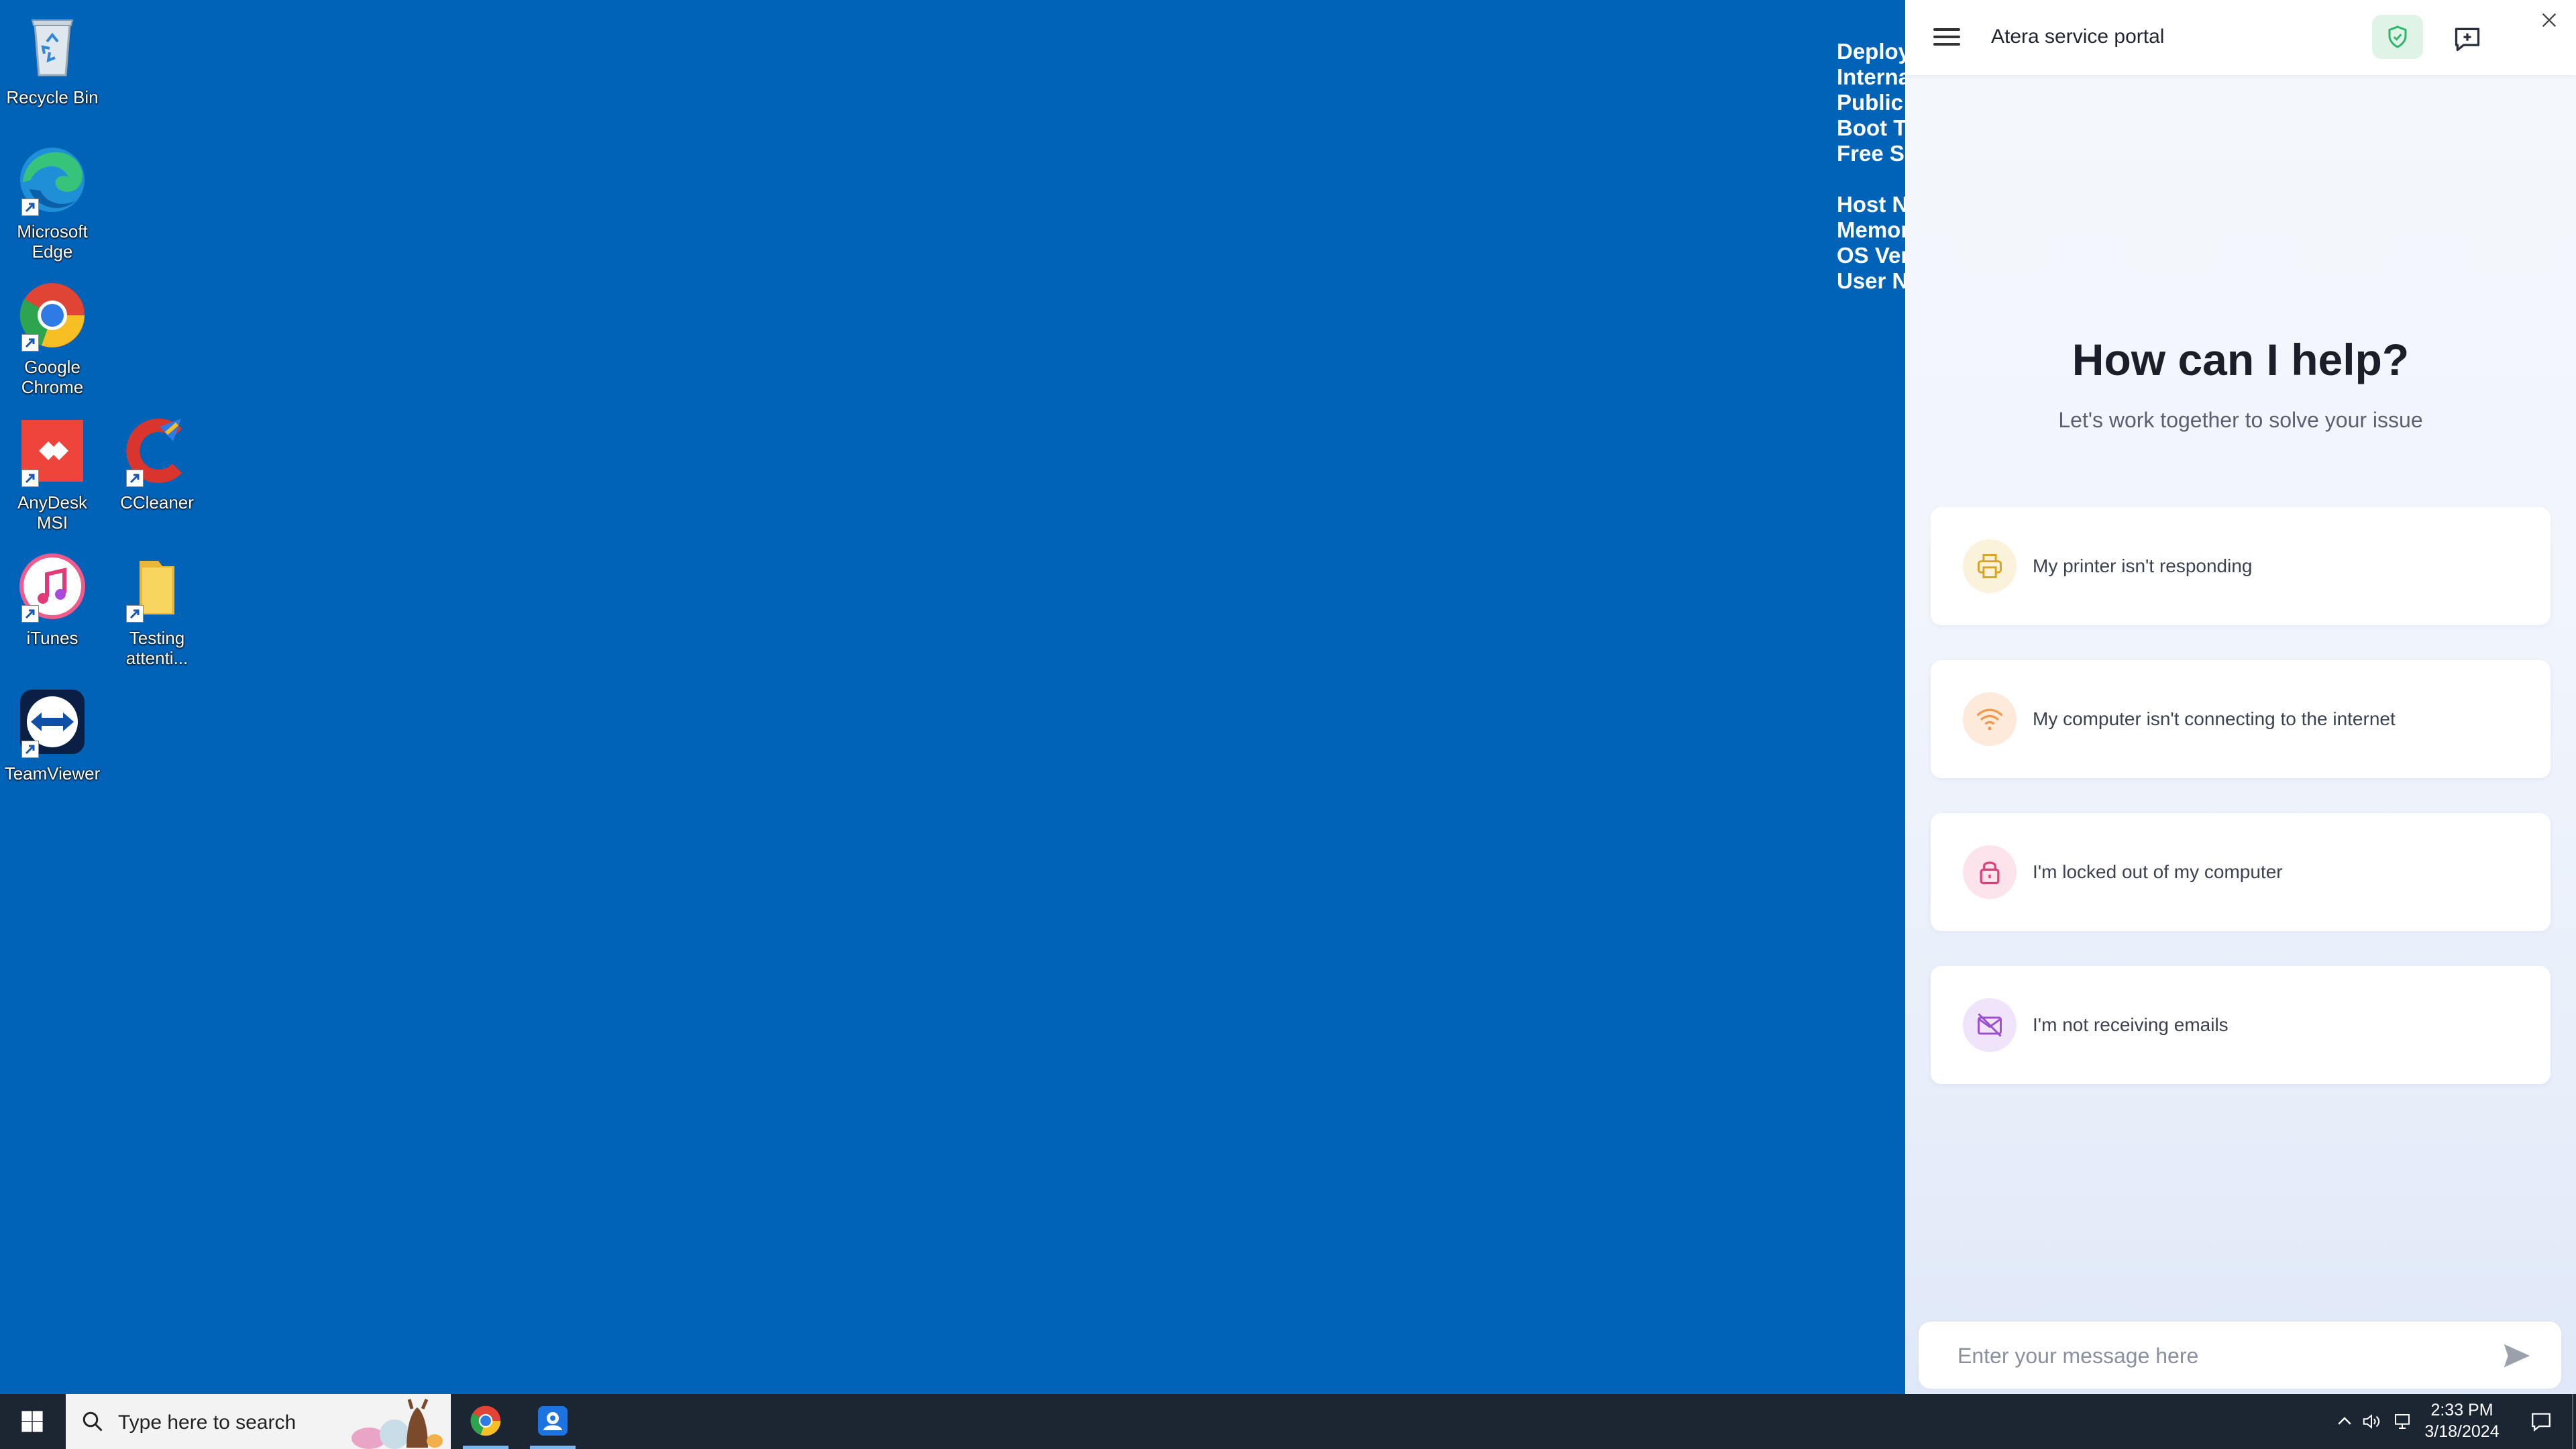 The width and height of the screenshot is (2576, 1449). Describe the element at coordinates (52, 202) in the screenshot. I see `desktop-icon-microsoft-edge: Microsoft Edge` at that location.